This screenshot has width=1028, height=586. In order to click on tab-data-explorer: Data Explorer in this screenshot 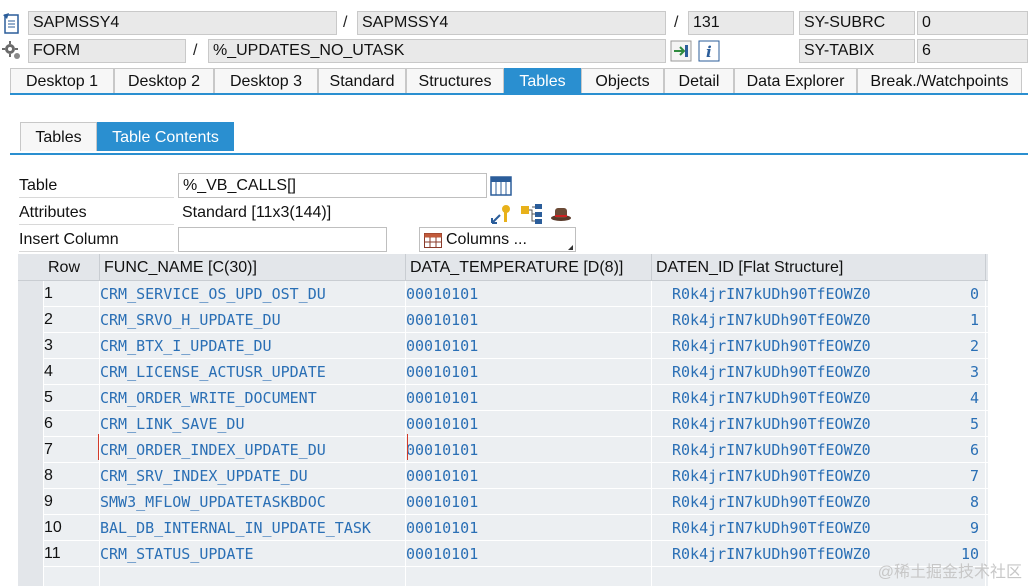, I will do `click(795, 80)`.